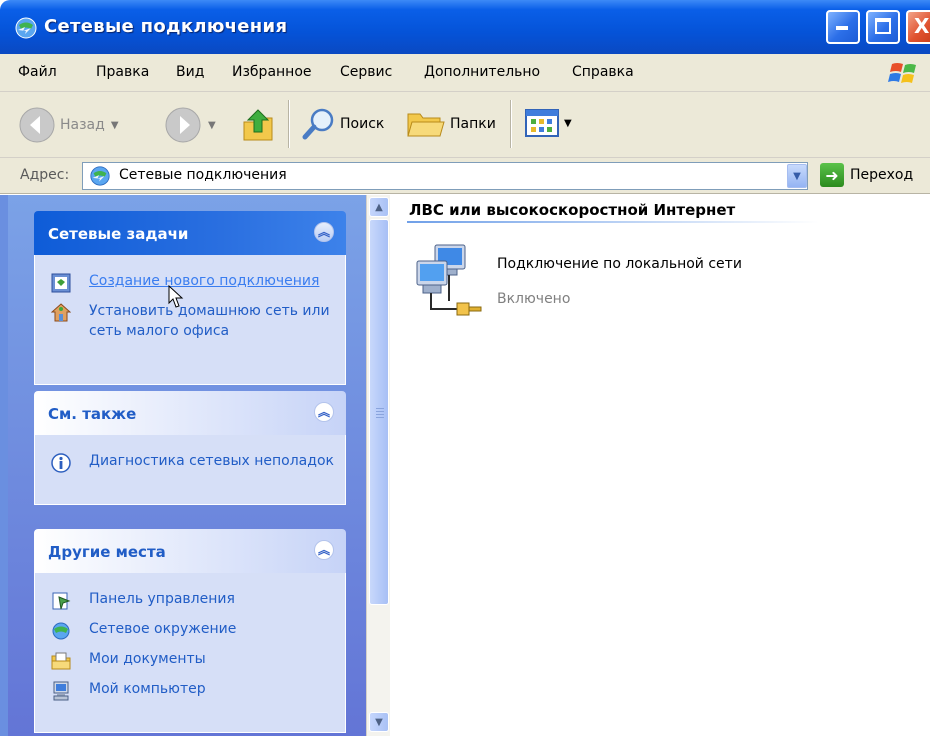 The width and height of the screenshot is (930, 736). Describe the element at coordinates (622, 264) in the screenshot. I see `connection-name: Подключение по локальной сети` at that location.